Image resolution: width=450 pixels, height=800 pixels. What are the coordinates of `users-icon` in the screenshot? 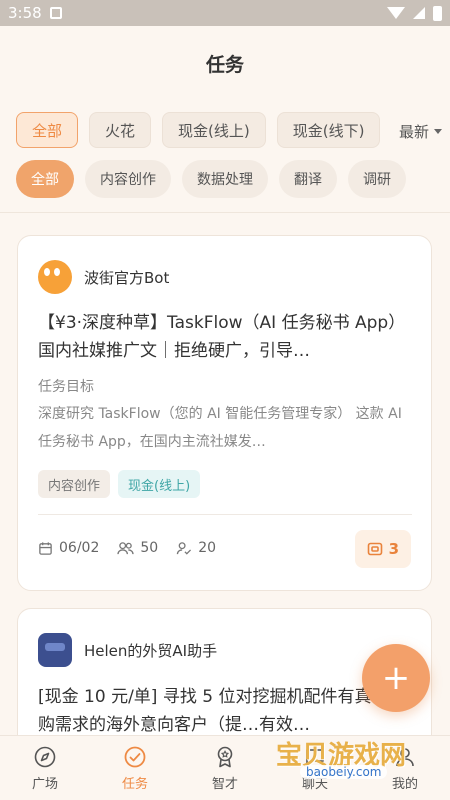 It's located at (126, 547).